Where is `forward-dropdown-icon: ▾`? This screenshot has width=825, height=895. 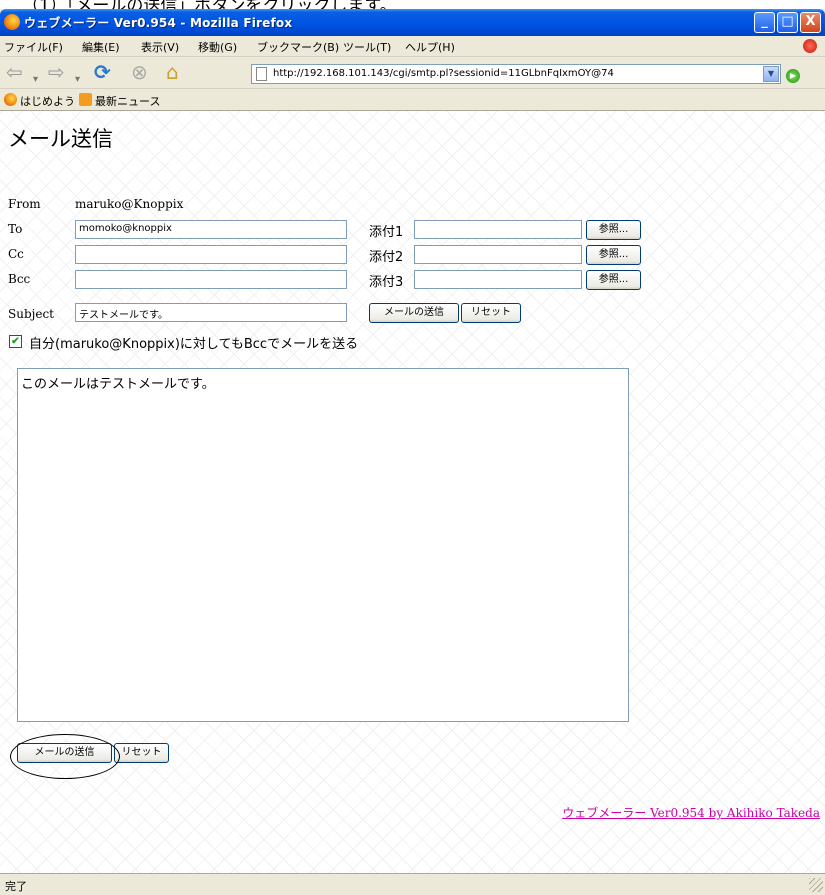 forward-dropdown-icon: ▾ is located at coordinates (77, 80).